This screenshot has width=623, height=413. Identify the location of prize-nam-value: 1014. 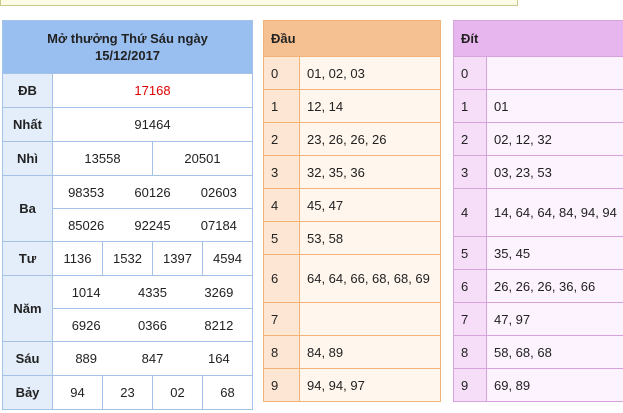
(86, 292).